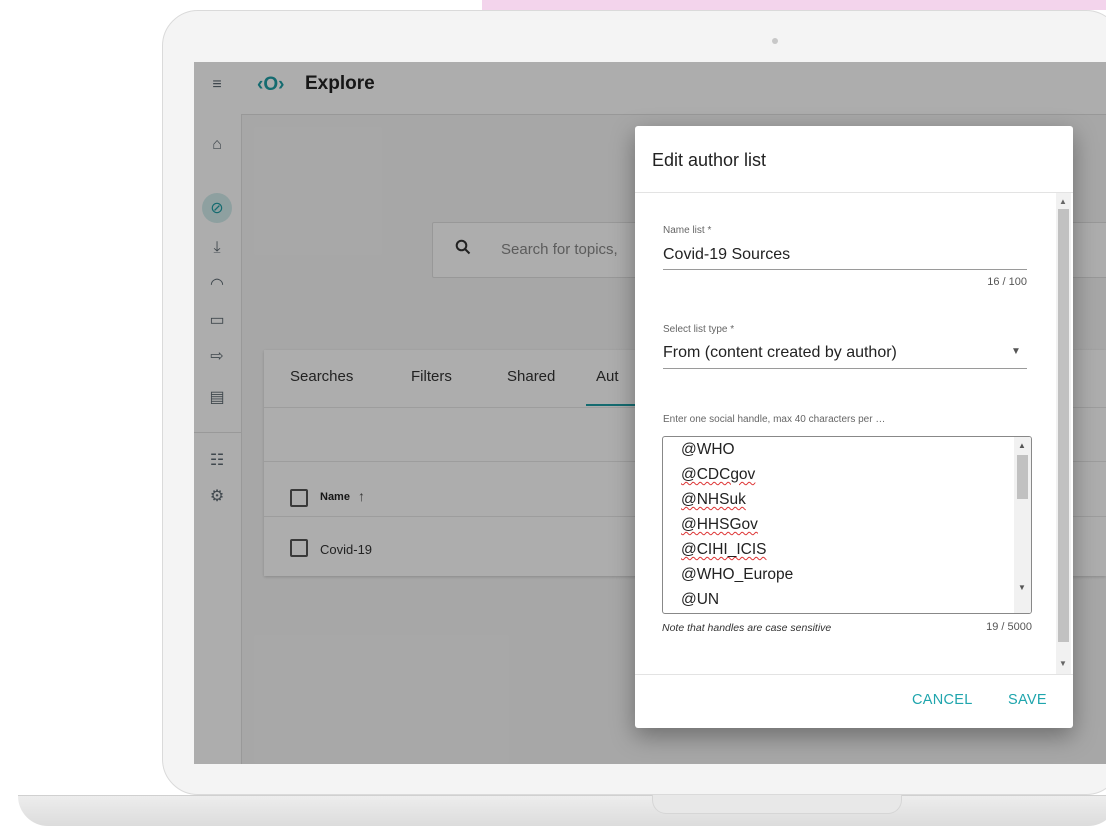 This screenshot has width=1106, height=830. What do you see at coordinates (700, 599) in the screenshot?
I see `handle-line: @UN` at bounding box center [700, 599].